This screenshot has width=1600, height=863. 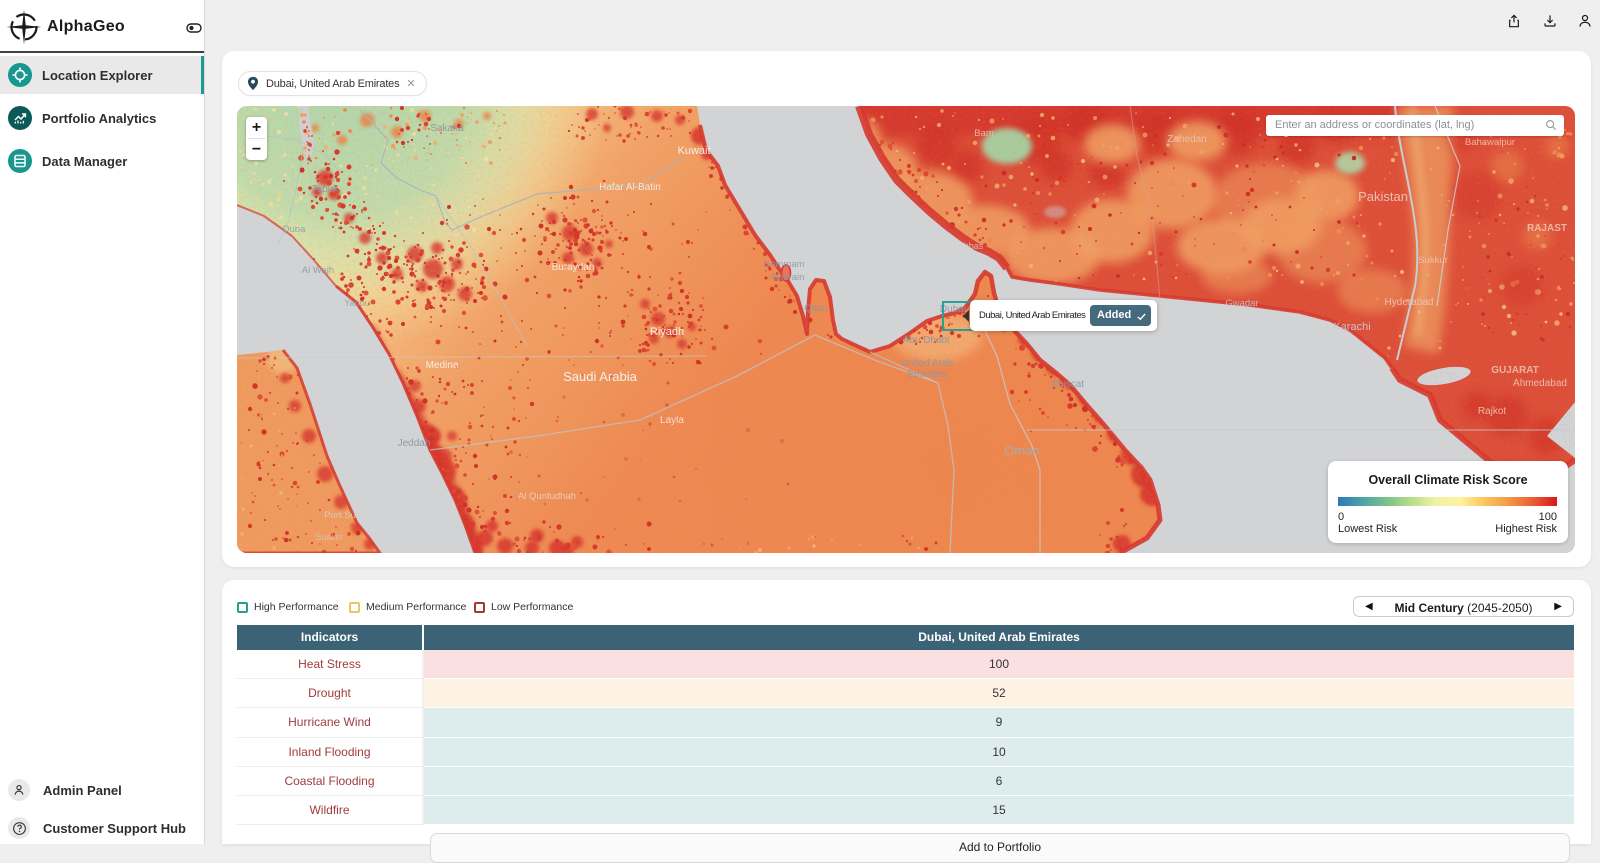 What do you see at coordinates (318, 270) in the screenshot?
I see `svg-text: Al Wajh` at bounding box center [318, 270].